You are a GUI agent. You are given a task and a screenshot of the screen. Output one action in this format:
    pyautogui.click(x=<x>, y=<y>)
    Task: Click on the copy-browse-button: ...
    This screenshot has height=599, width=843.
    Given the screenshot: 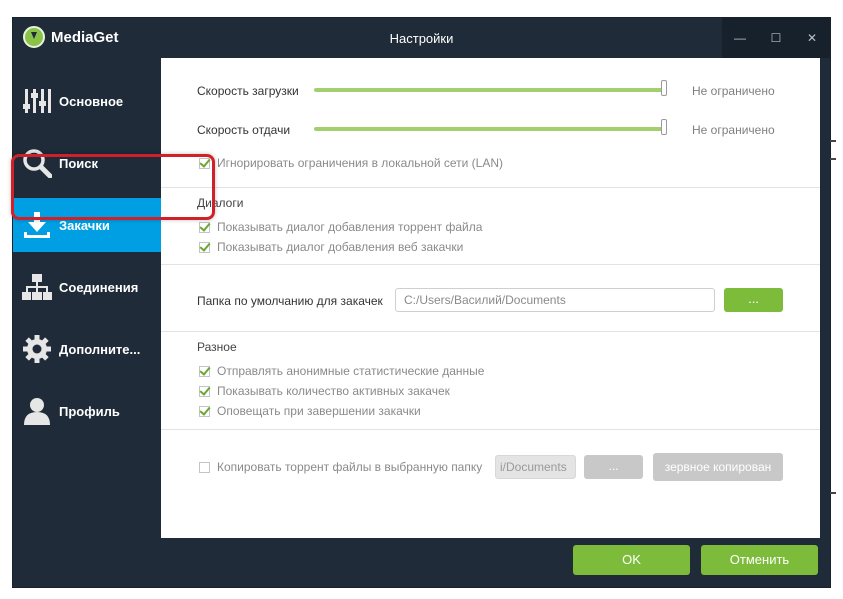 What is the action you would take?
    pyautogui.click(x=613, y=467)
    